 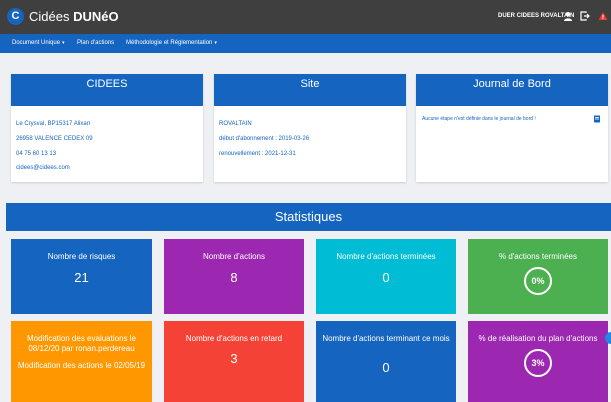 What do you see at coordinates (386, 256) in the screenshot?
I see `tile-title: Nombre d'actions terminées` at bounding box center [386, 256].